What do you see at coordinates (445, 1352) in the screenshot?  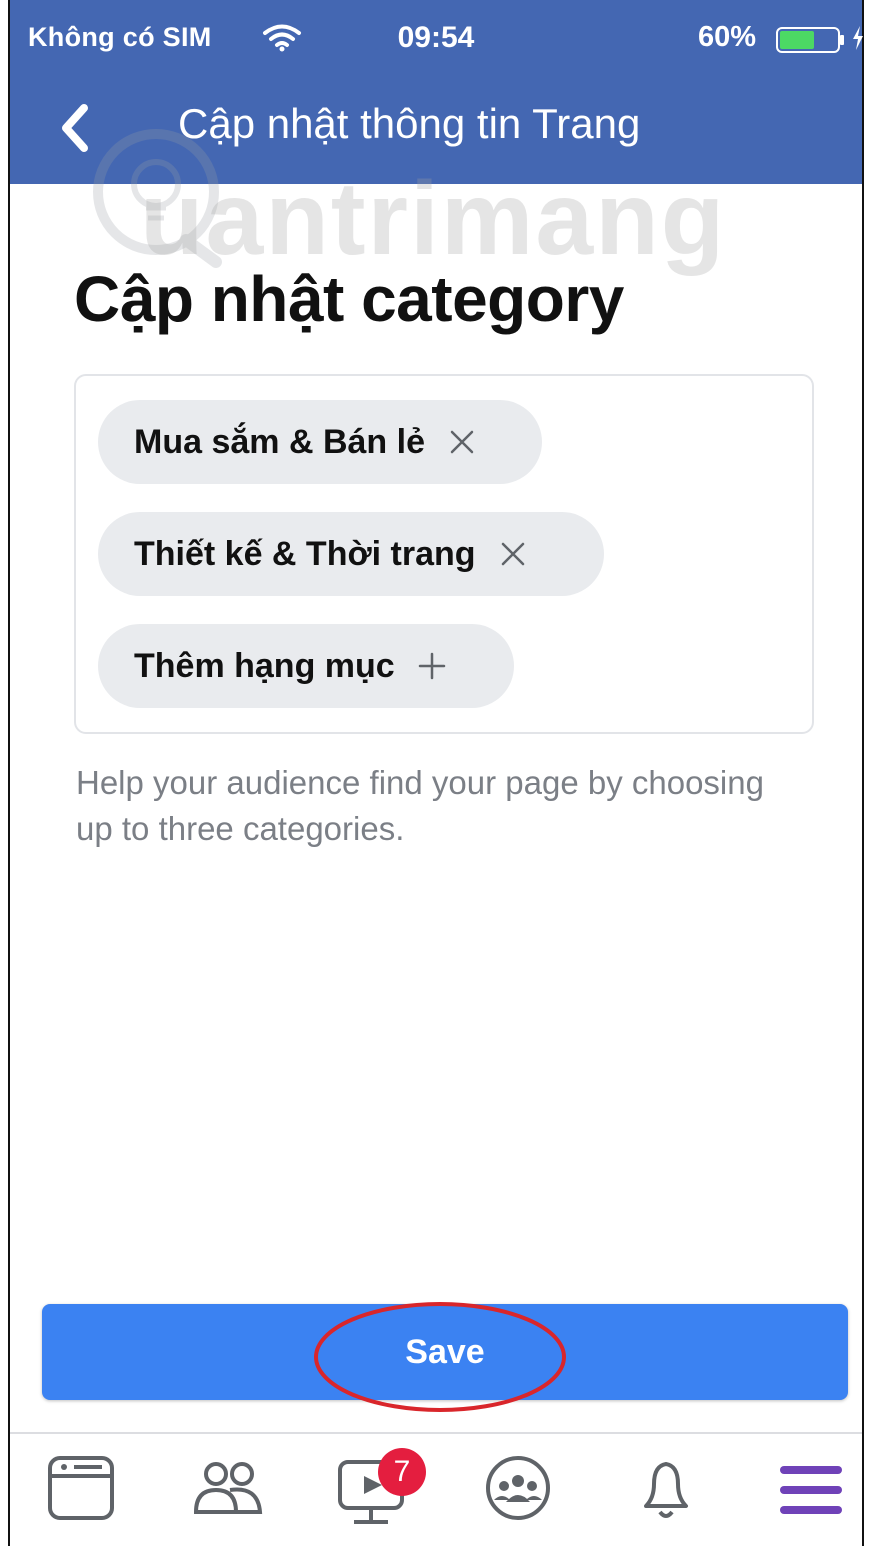 I see `save-button: Save` at bounding box center [445, 1352].